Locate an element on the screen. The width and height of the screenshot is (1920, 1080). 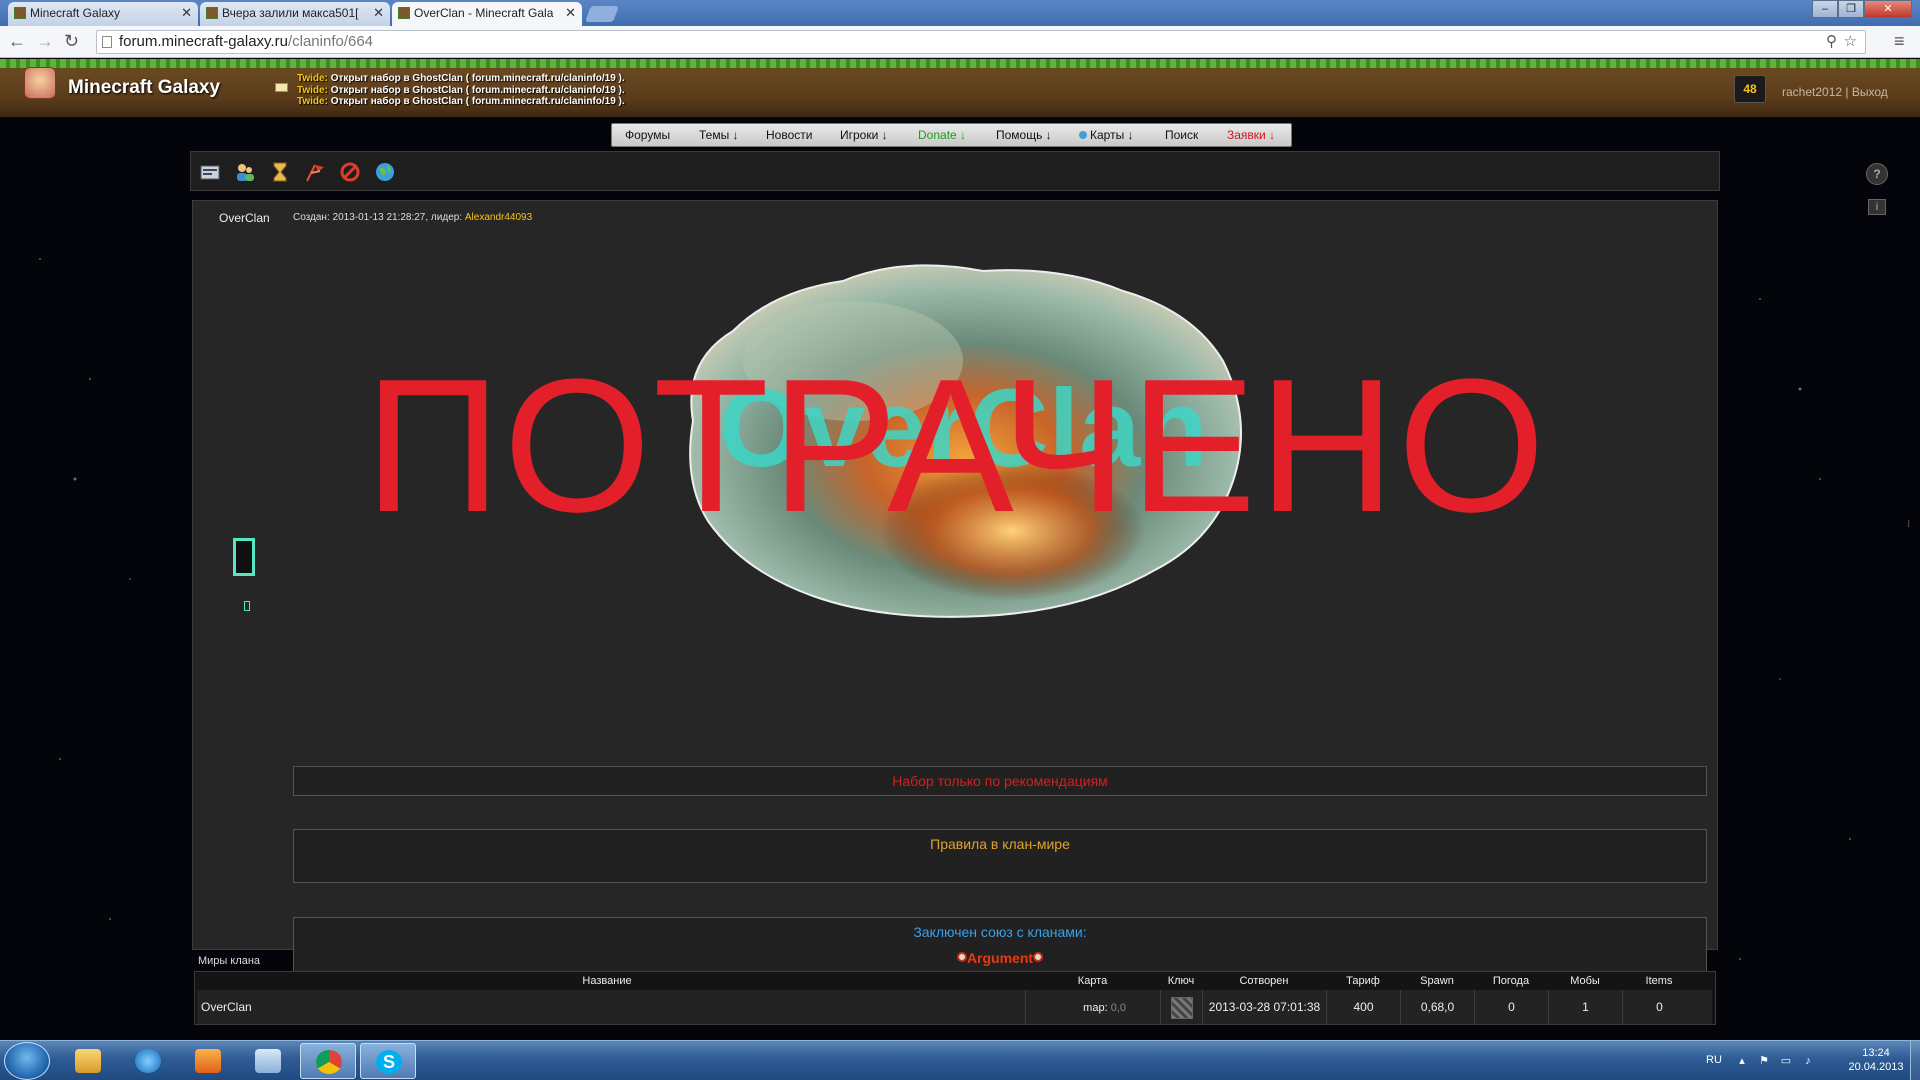
show-desktop-button is located at coordinates (1915, 1060).